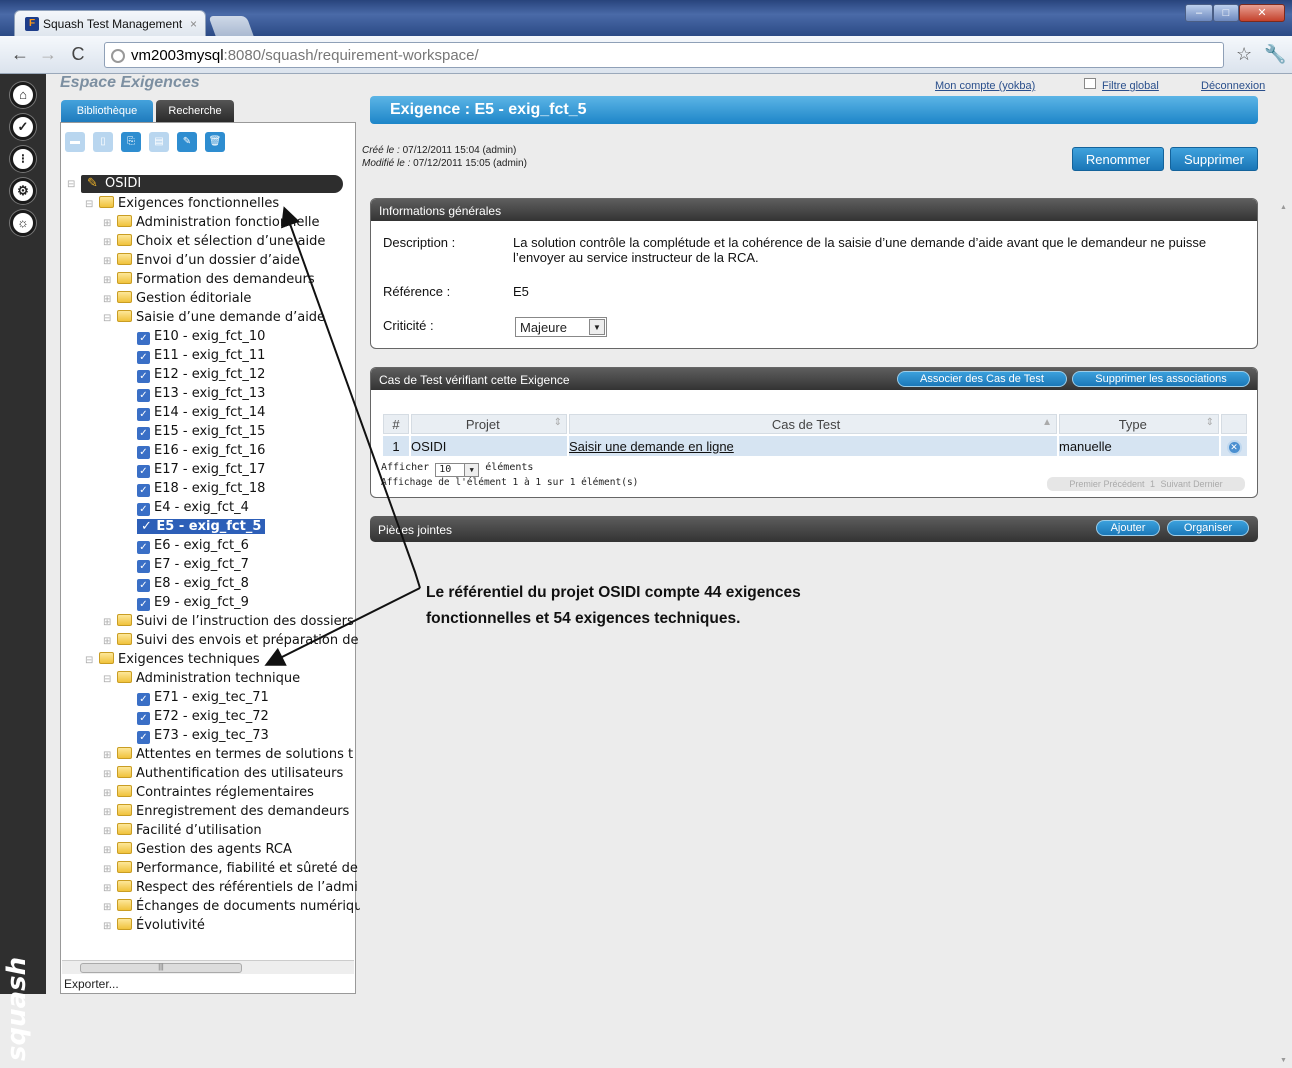  I want to click on associate-test-cases-button: Associer des Cas de Test, so click(982, 379).